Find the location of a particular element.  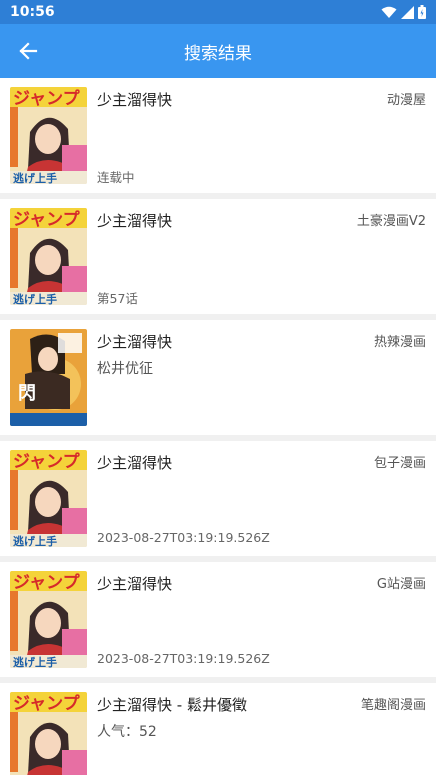

status-bar: 10:56 is located at coordinates (218, 12).